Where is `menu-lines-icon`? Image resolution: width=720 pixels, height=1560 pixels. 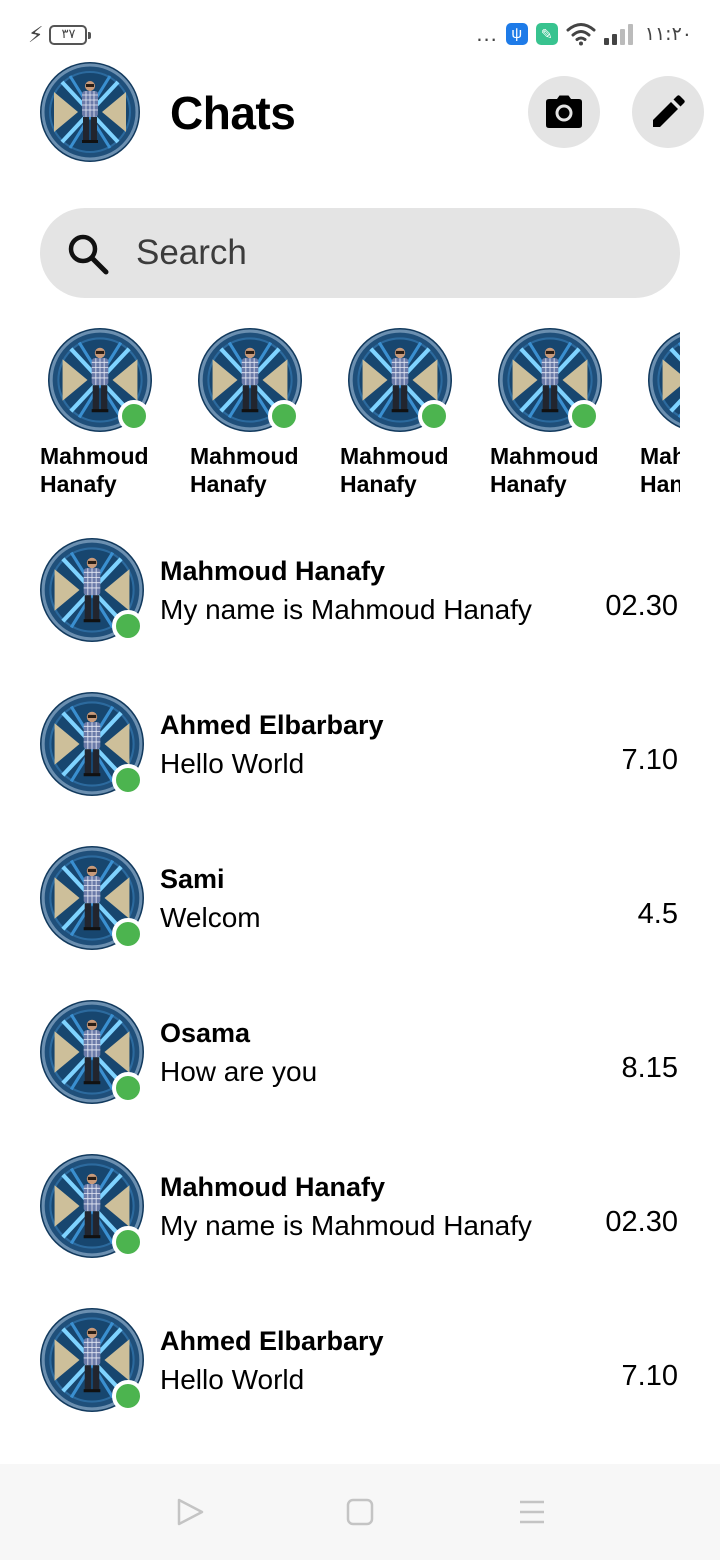 menu-lines-icon is located at coordinates (532, 1512).